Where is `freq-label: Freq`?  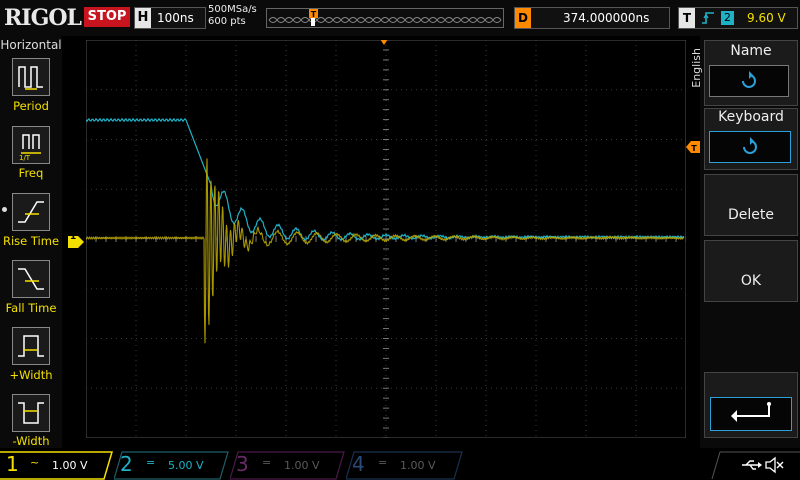
freq-label: Freq is located at coordinates (31, 173).